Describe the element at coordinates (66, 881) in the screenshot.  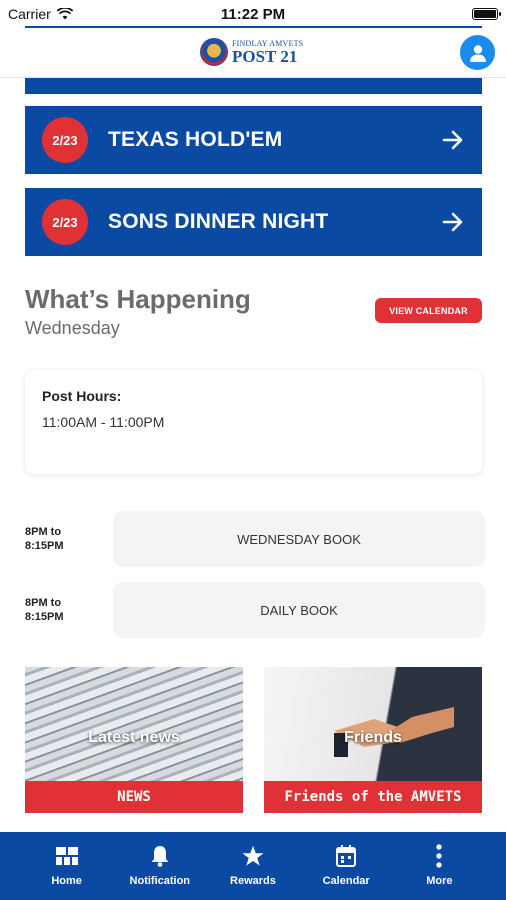
I see `tab-label: Home` at that location.